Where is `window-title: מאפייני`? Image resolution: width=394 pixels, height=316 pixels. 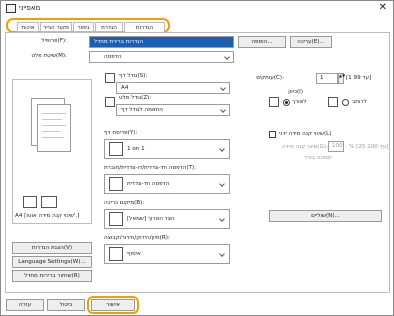
window-title: מאפייני is located at coordinates (30, 8).